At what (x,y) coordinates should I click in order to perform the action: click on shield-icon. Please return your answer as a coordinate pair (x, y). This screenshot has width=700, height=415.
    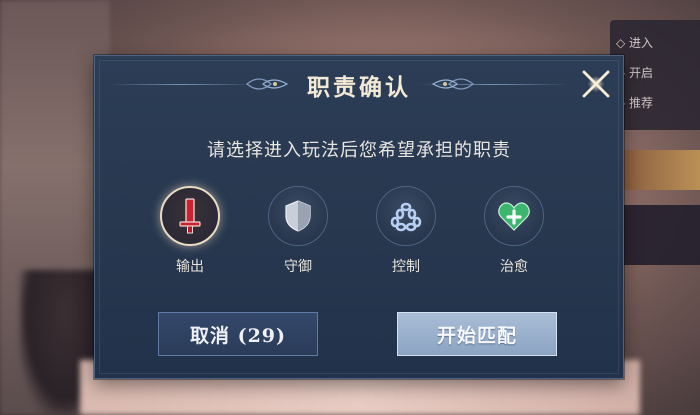
    Looking at the image, I should click on (298, 216).